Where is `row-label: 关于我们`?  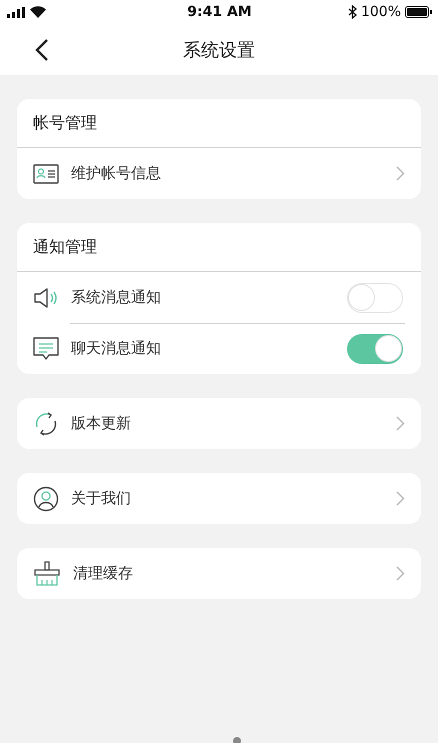 row-label: 关于我们 is located at coordinates (101, 498).